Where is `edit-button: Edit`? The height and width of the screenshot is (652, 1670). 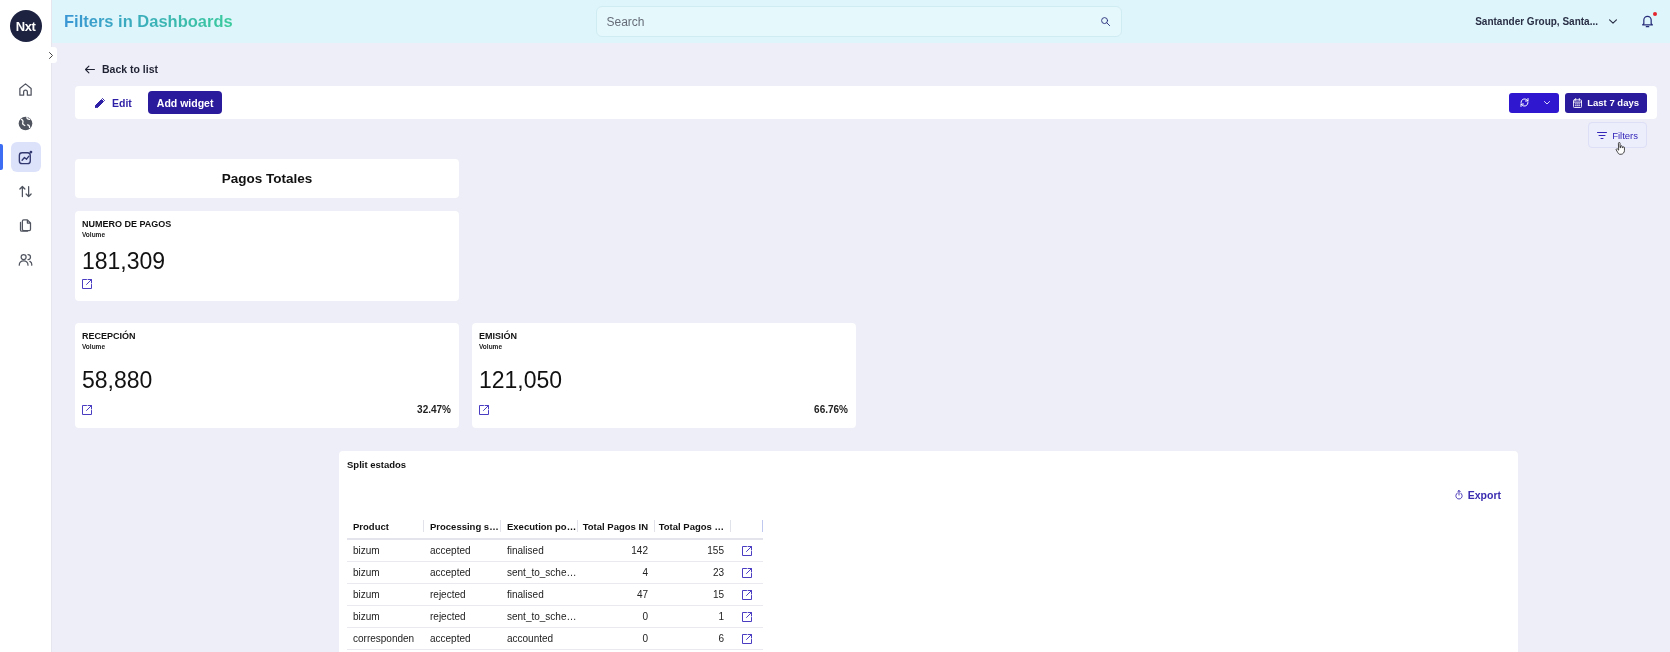 edit-button: Edit is located at coordinates (113, 102).